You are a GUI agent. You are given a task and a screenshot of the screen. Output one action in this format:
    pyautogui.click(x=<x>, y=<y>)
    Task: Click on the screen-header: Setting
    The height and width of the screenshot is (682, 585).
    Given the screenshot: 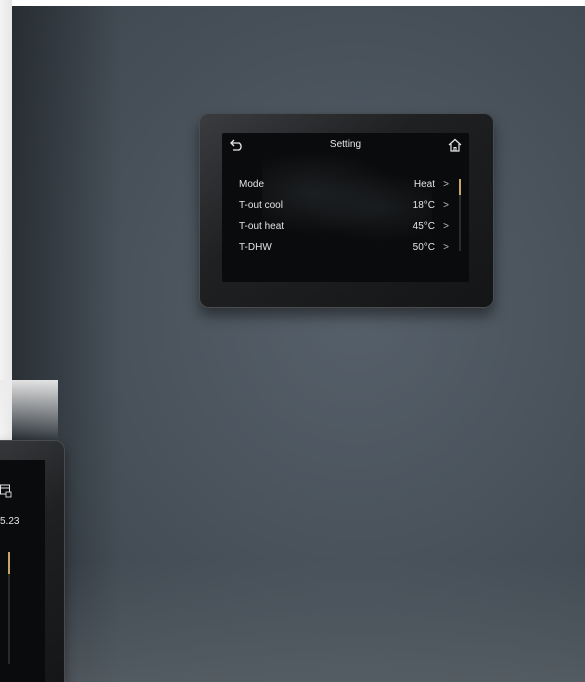 What is the action you would take?
    pyautogui.click(x=345, y=144)
    